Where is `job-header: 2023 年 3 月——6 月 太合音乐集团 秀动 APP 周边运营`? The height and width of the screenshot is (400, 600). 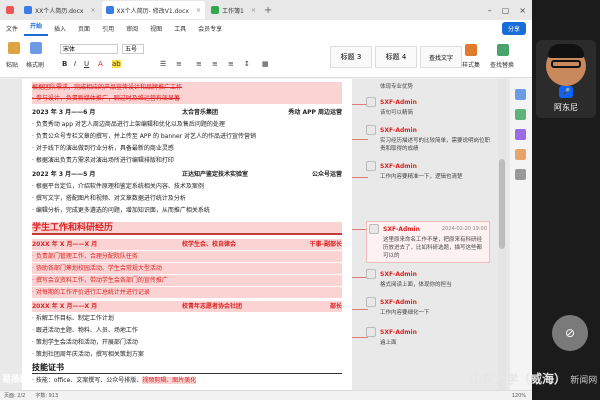
job-header: 2023 年 3 月——6 月 太合音乐集团 秀动 APP 周边运营 is located at coordinates (187, 112).